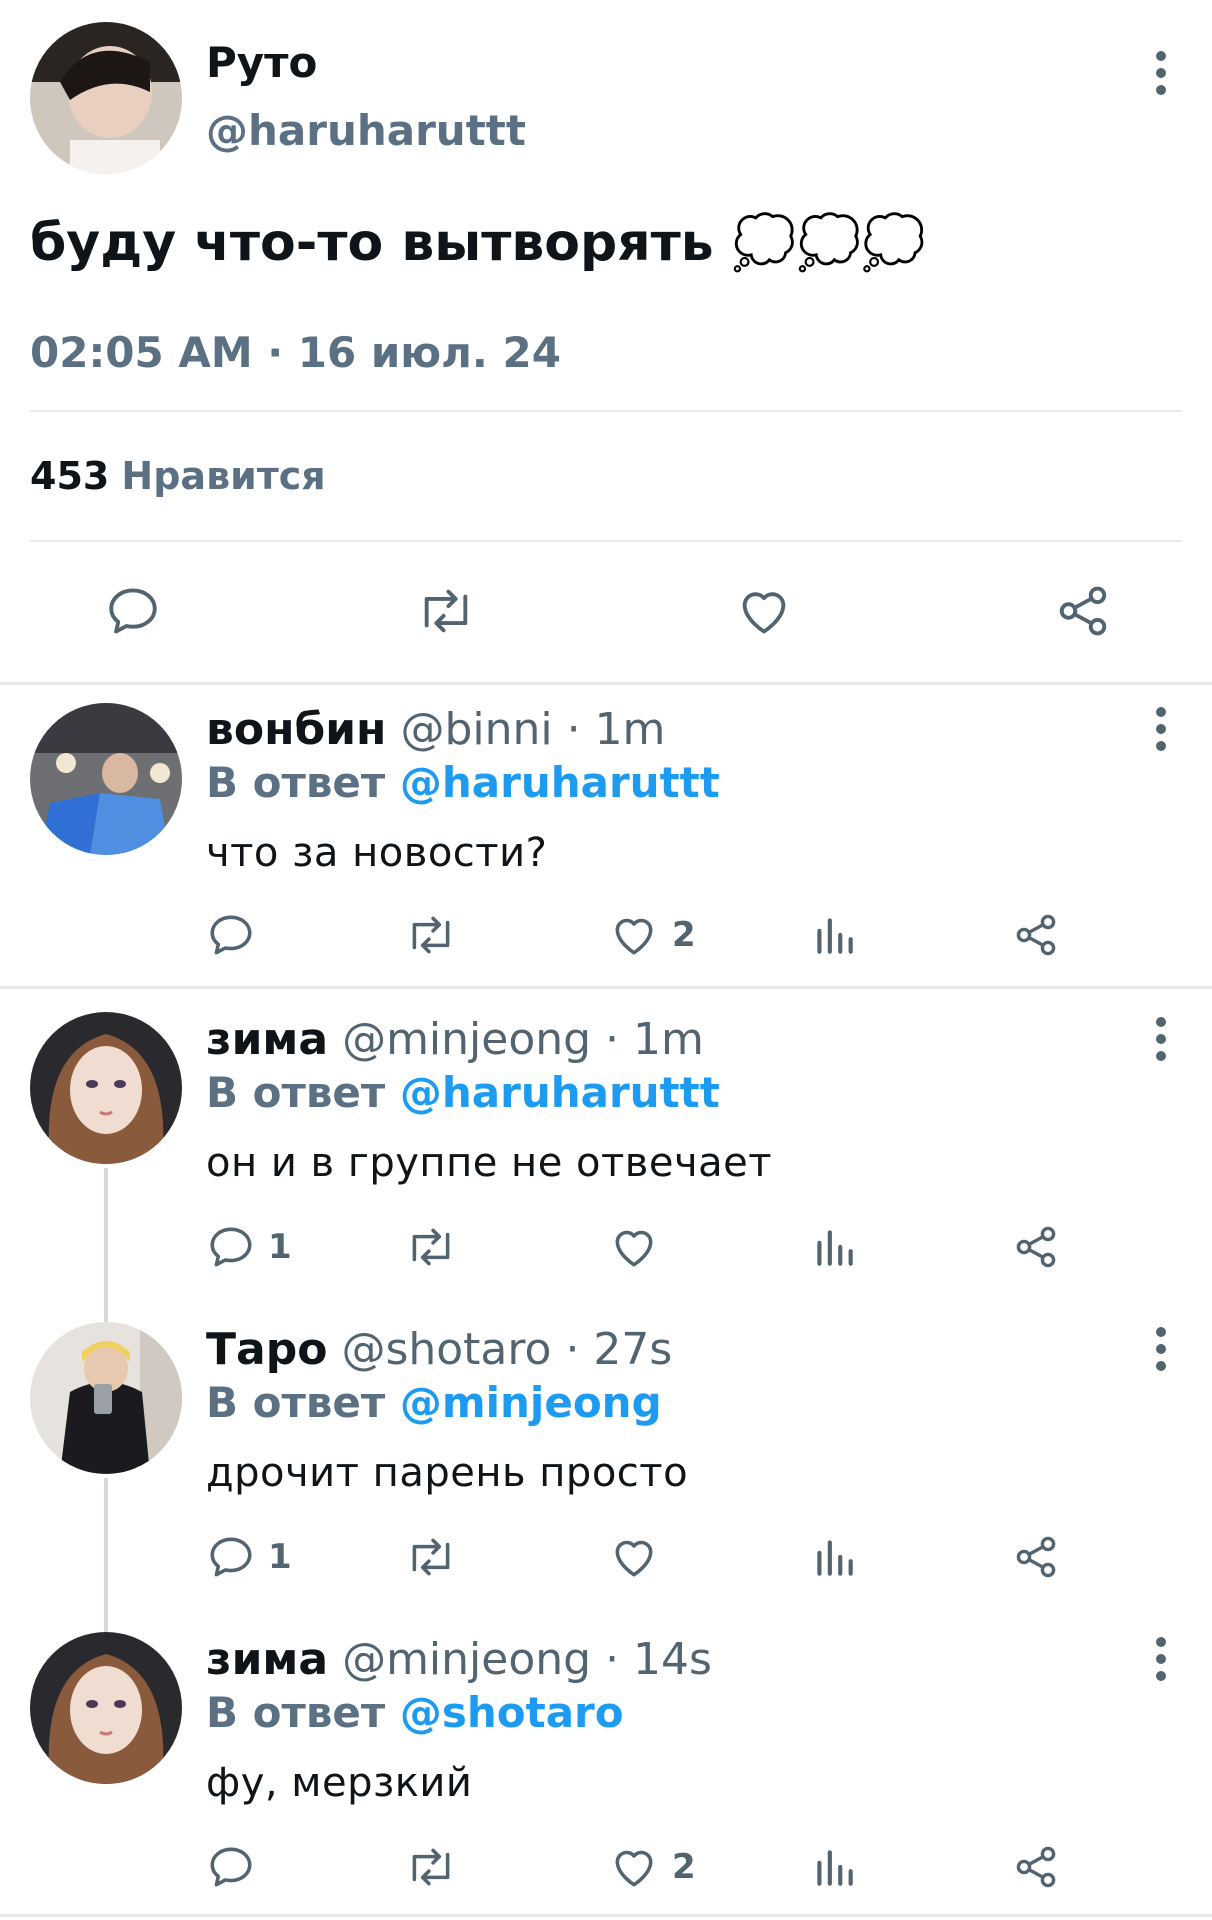  Describe the element at coordinates (478, 243) in the screenshot. I see `tweet-text: буду что-то вытворять 💭💭💭` at that location.